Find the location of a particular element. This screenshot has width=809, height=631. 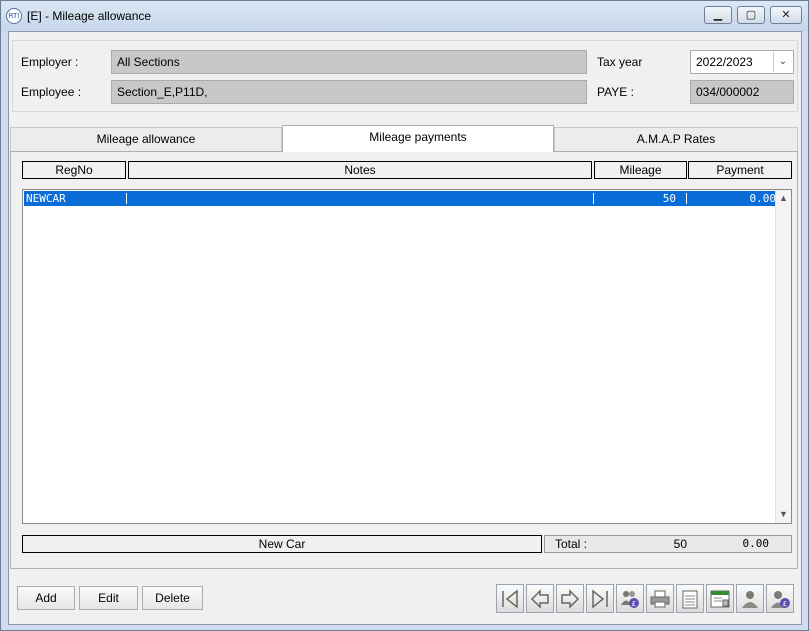

last-record-icon is located at coordinates (600, 599).